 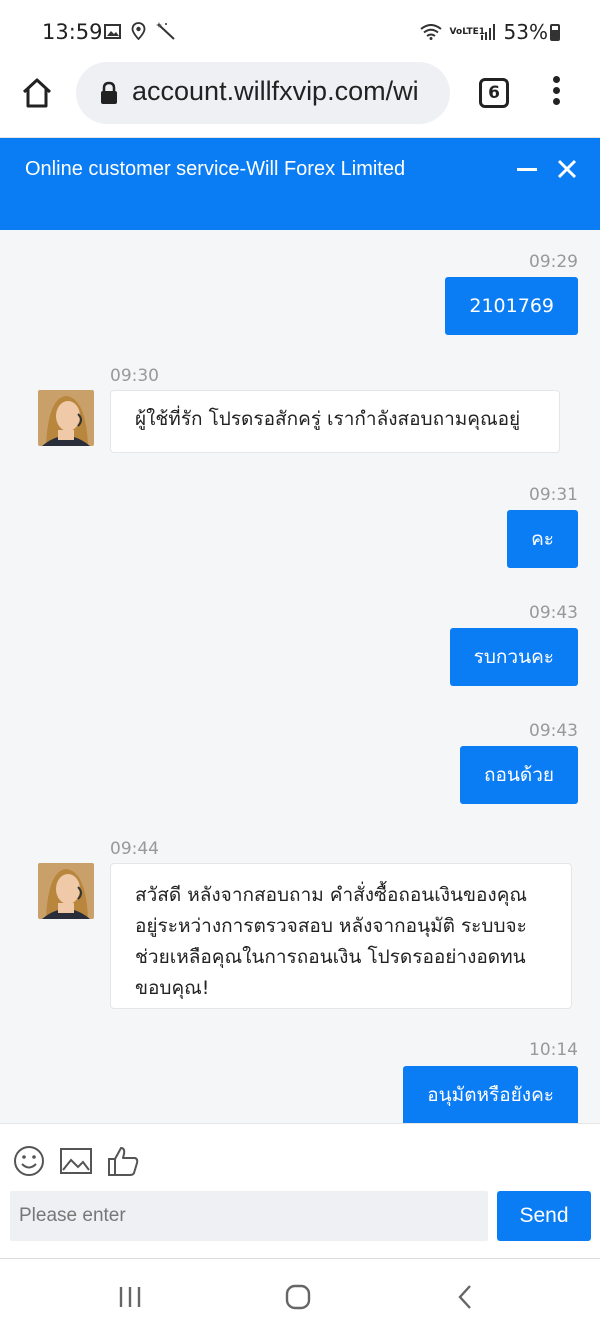 I want to click on outgoing-message: รบกวนคะ, so click(x=513, y=657).